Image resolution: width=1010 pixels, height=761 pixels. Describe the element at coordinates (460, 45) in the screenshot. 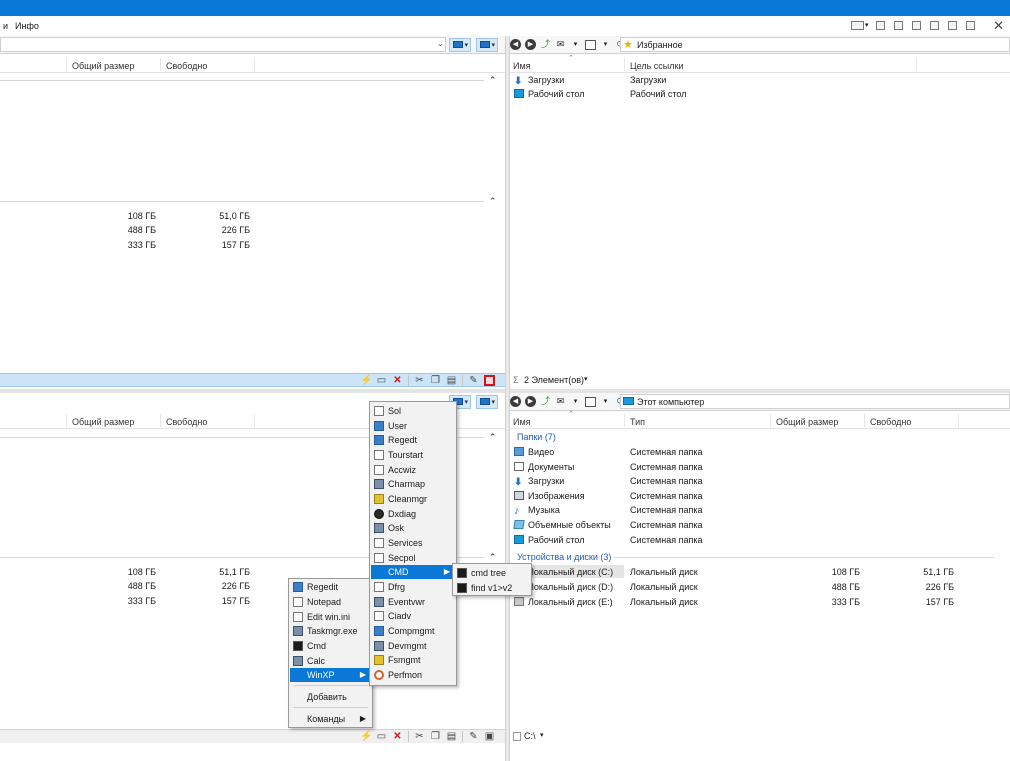

I see `view-mode-button: ▾` at that location.